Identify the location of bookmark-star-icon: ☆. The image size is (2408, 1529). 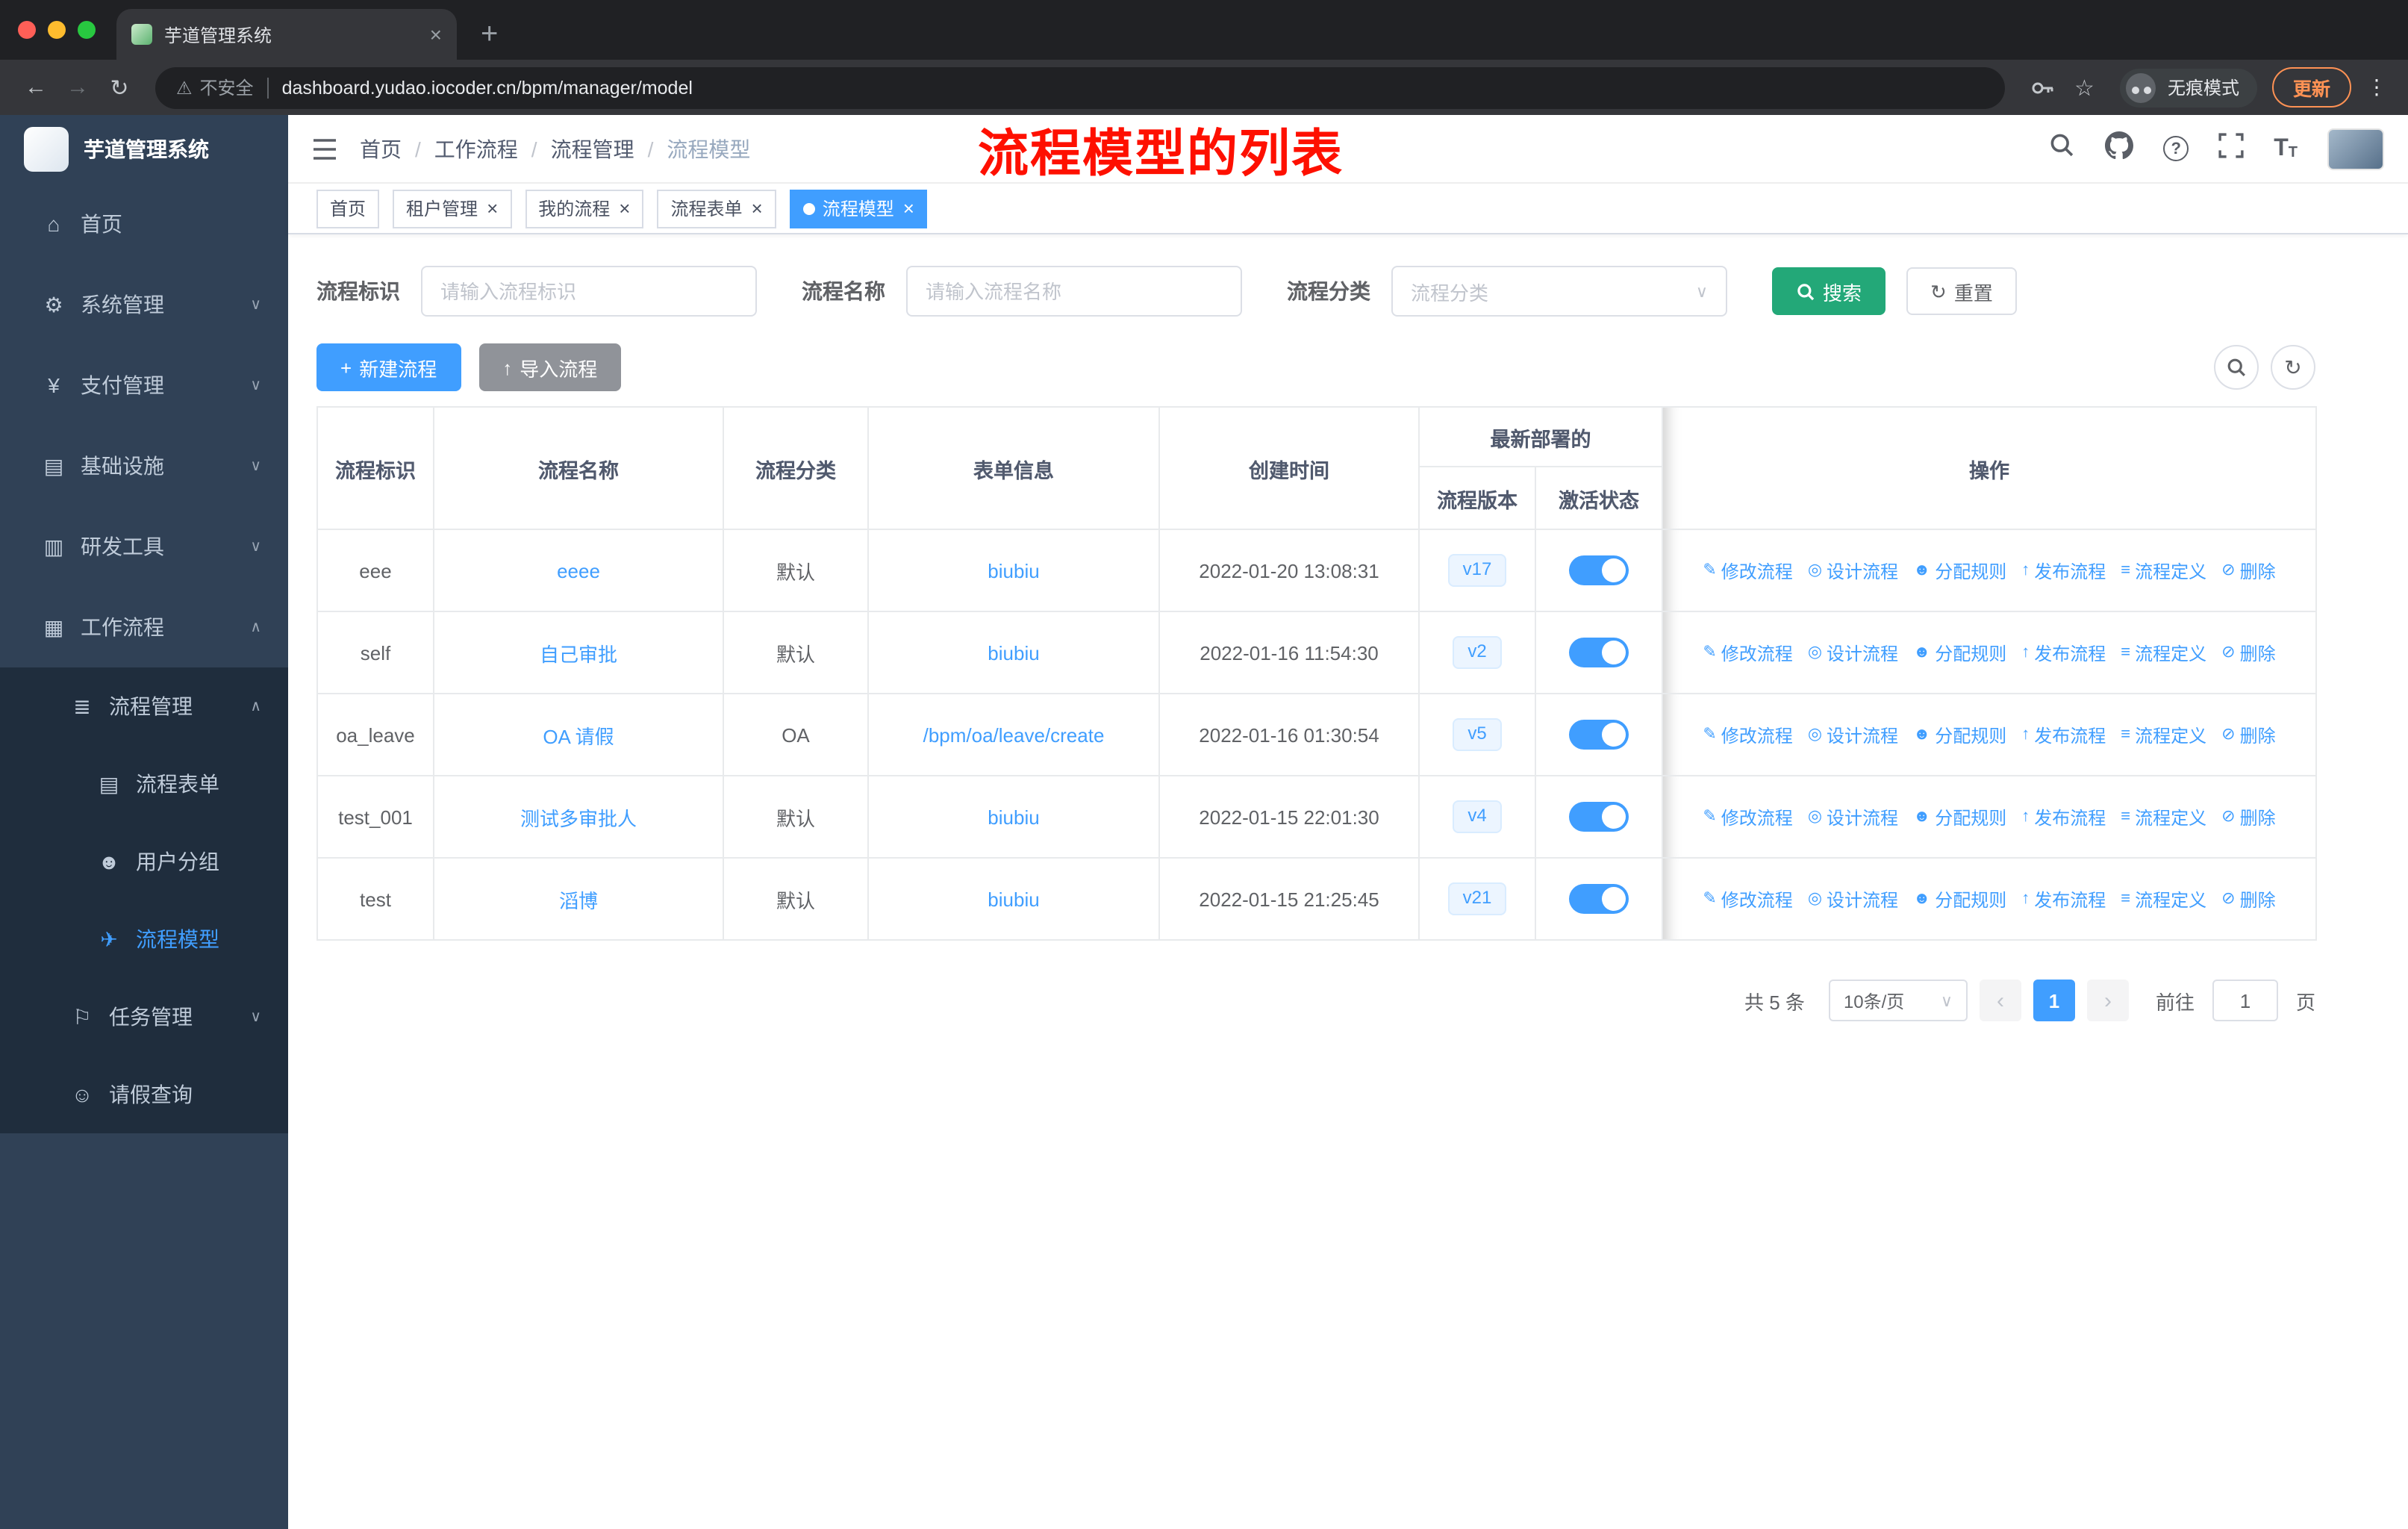
(2084, 87).